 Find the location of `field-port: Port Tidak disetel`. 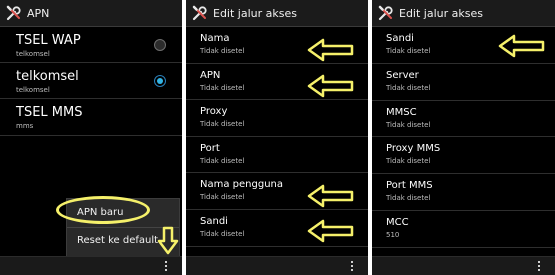

field-port: Port Tidak disetel is located at coordinates (277, 155).